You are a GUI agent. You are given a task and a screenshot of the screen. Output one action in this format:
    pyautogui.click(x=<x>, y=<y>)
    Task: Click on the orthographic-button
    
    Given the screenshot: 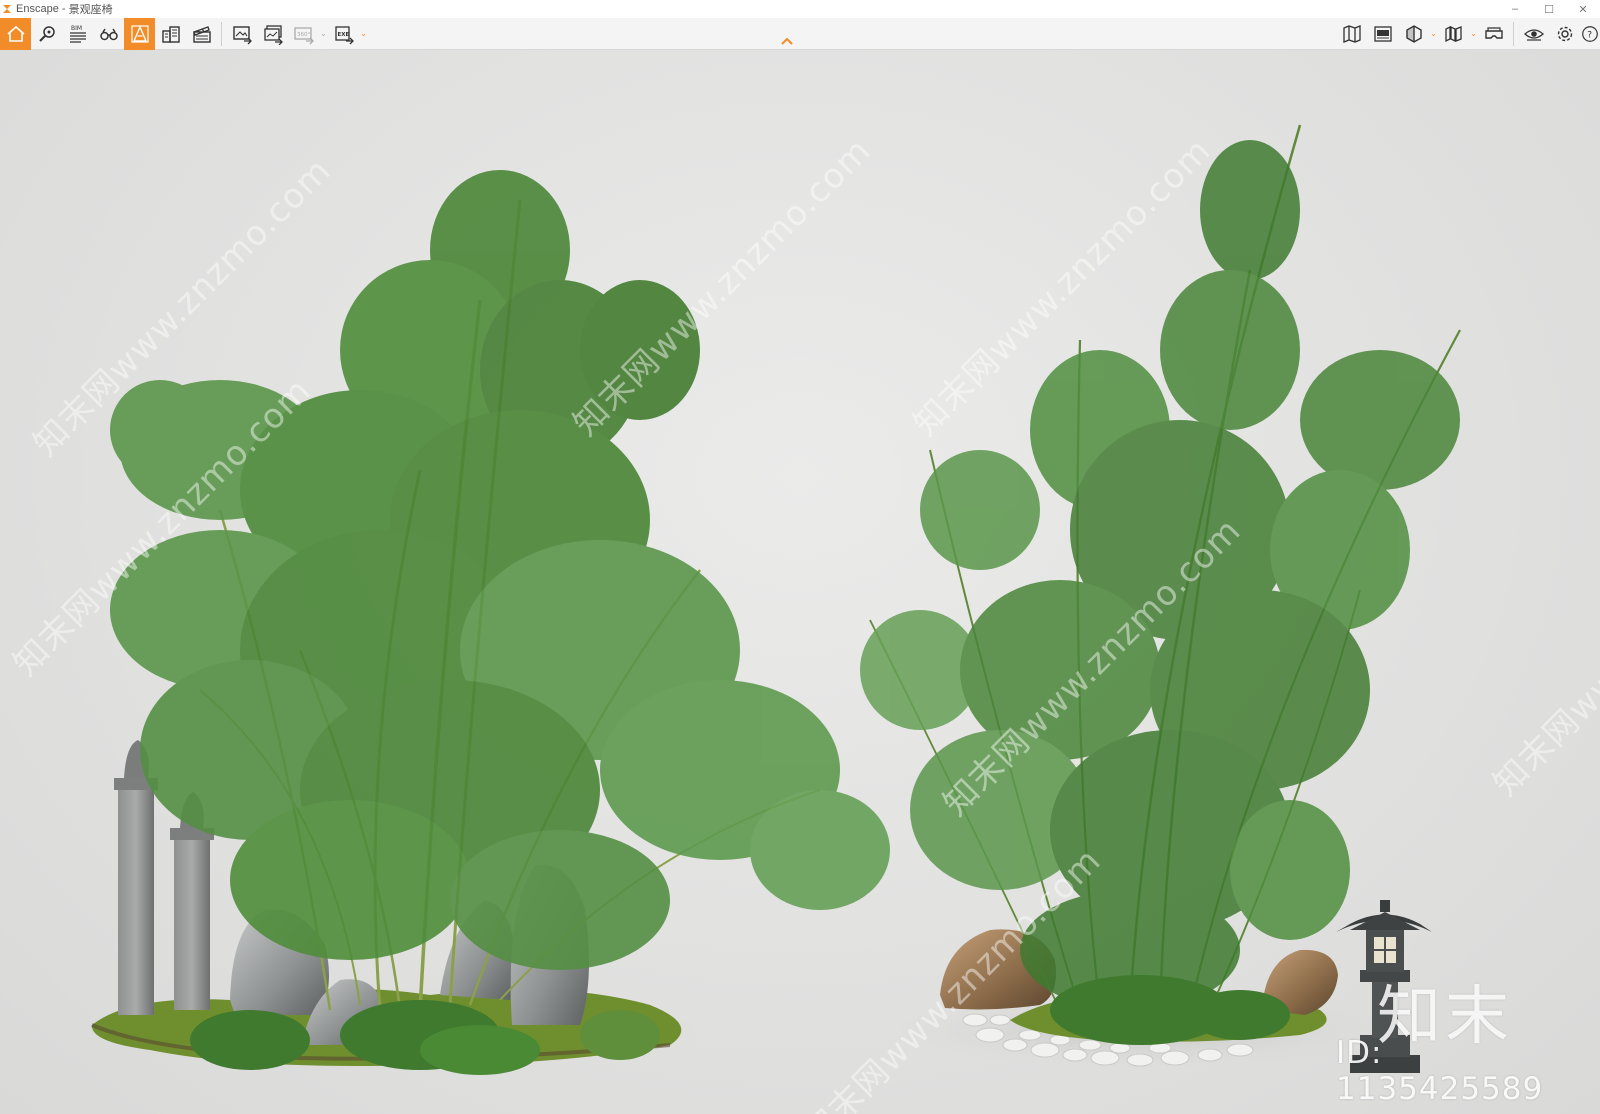 What is the action you would take?
    pyautogui.click(x=139, y=33)
    